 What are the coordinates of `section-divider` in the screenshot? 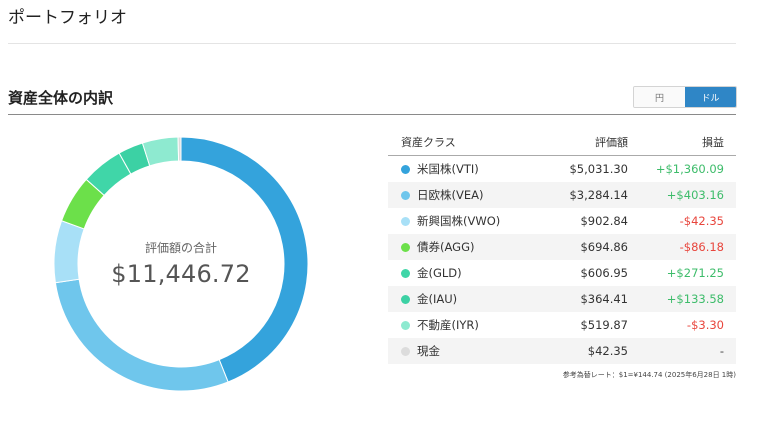 It's located at (372, 114).